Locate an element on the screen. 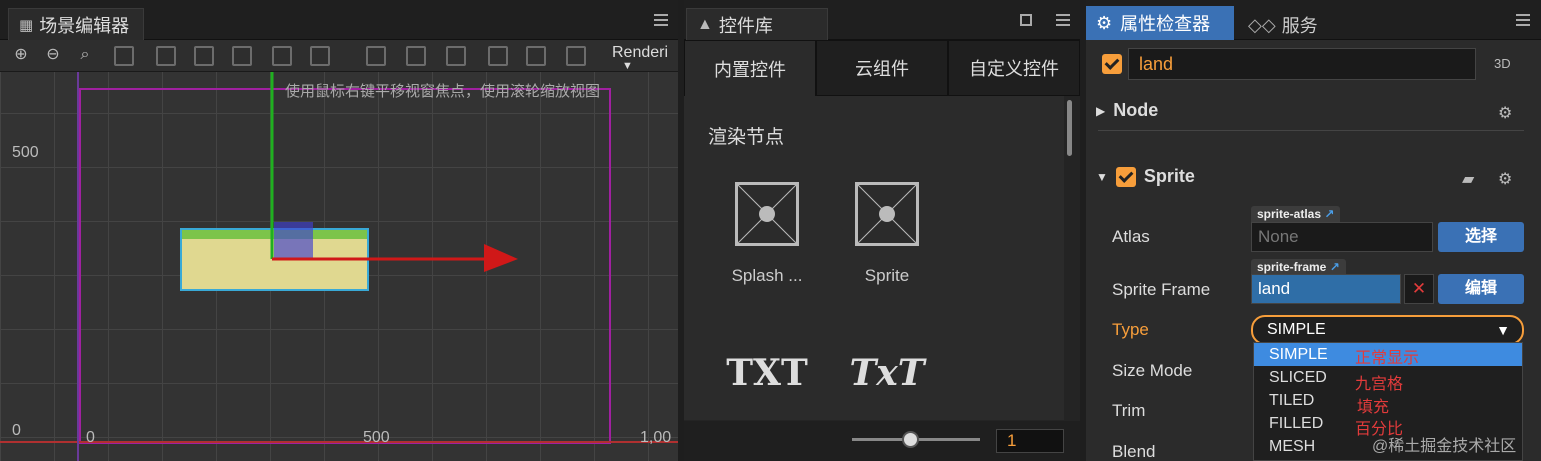  tab-scene-editor: ▦ 场景编辑器 is located at coordinates (76, 24).